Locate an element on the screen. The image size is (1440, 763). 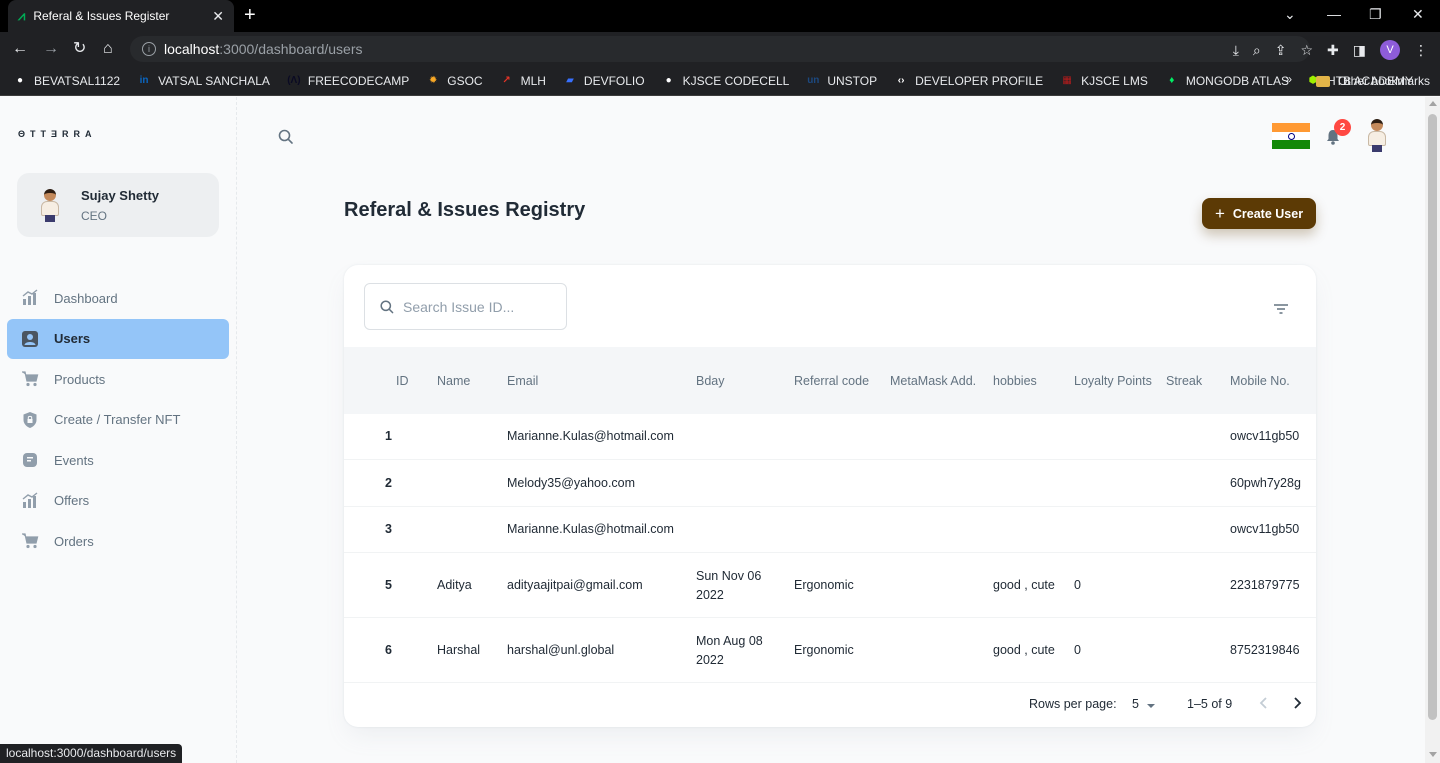
extensions-icon: ✚ is located at coordinates (1333, 50).